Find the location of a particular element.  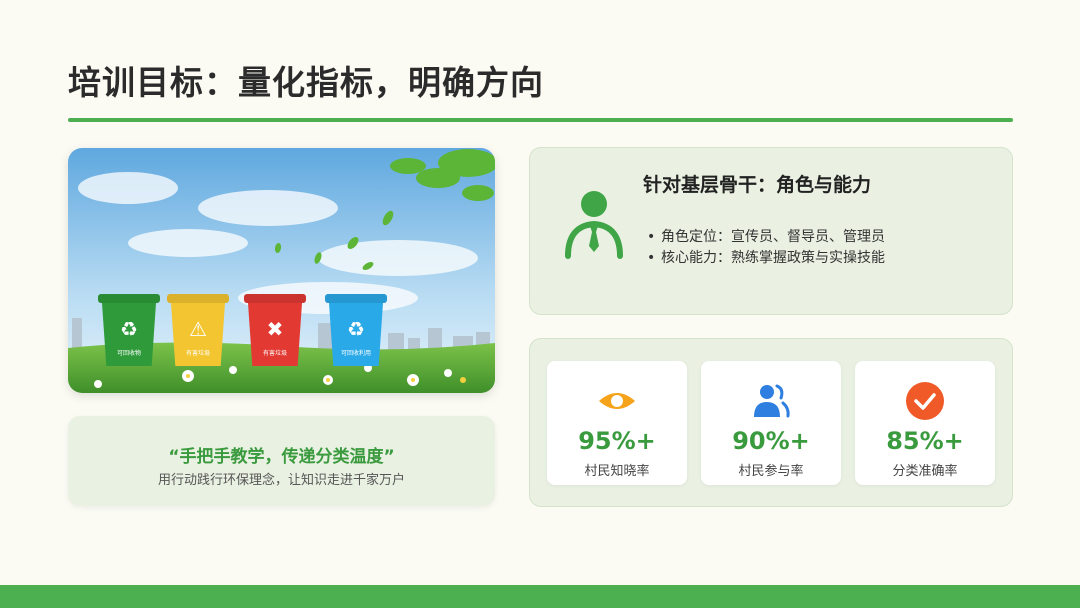

role-item: • 角色定位：宣传员、督导员、管理员 is located at coordinates (766, 237).